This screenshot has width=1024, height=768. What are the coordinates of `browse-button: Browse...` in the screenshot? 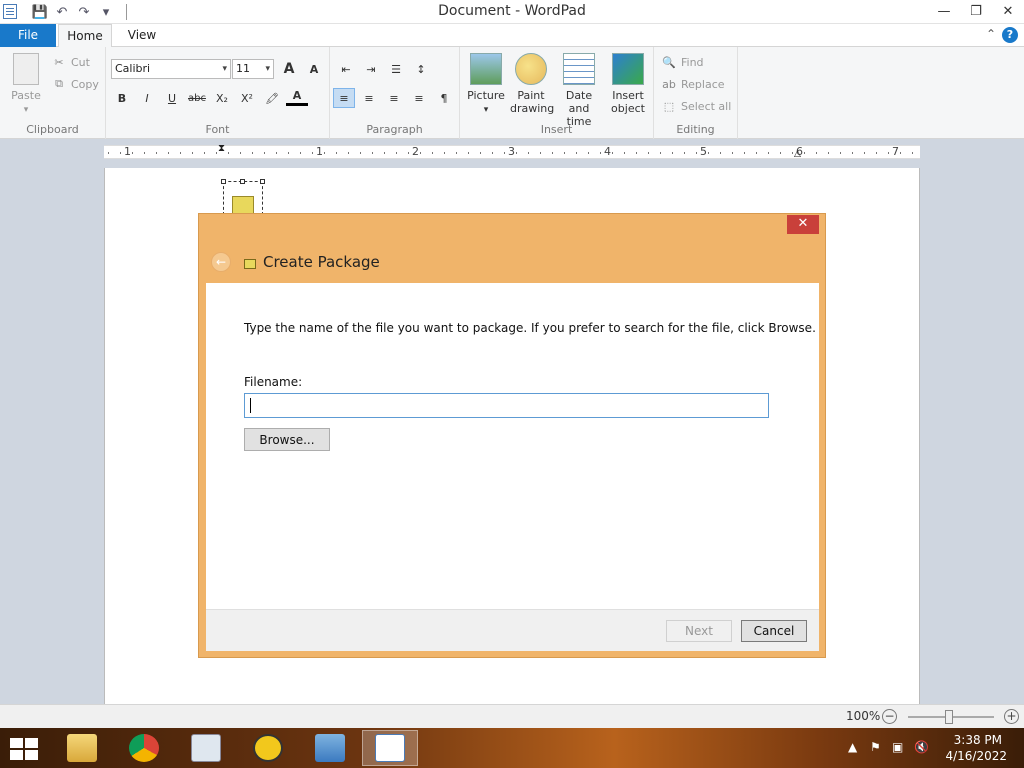 It's located at (287, 439).